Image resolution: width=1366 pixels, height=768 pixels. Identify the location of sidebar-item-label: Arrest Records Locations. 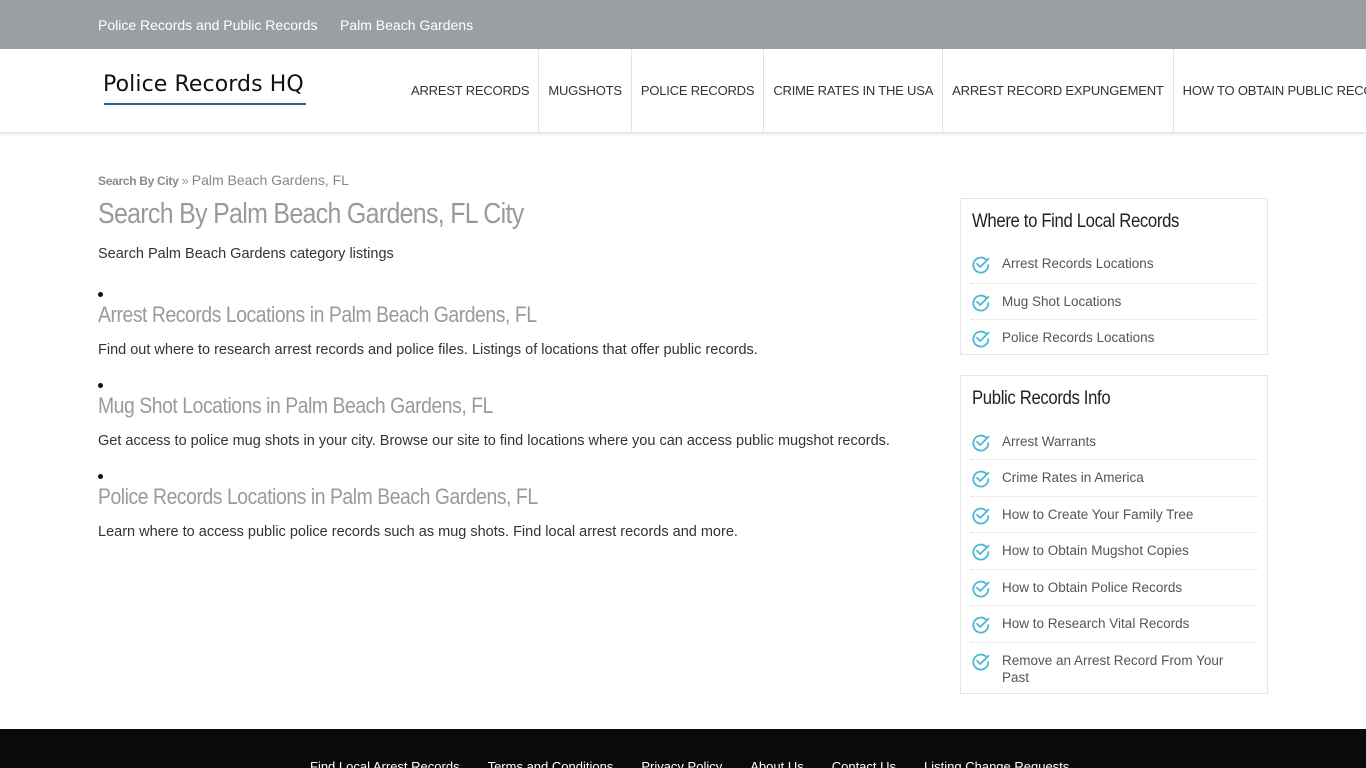
(1078, 263).